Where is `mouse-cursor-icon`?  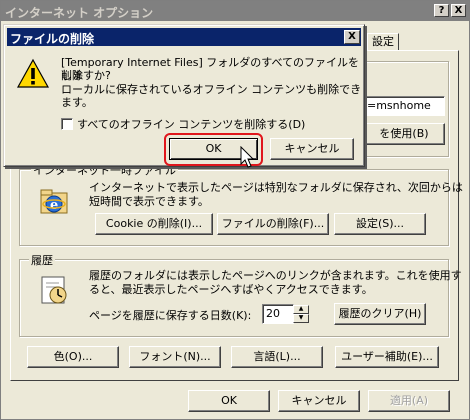 mouse-cursor-icon is located at coordinates (248, 157).